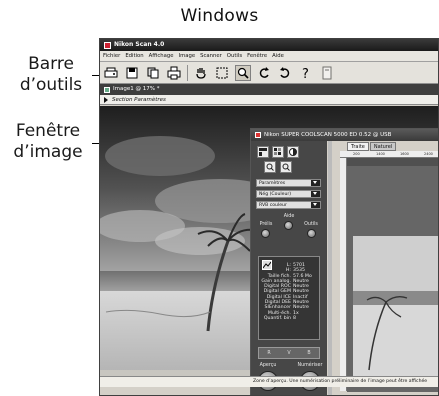  I want to click on info-value: 8, so click(294, 318).